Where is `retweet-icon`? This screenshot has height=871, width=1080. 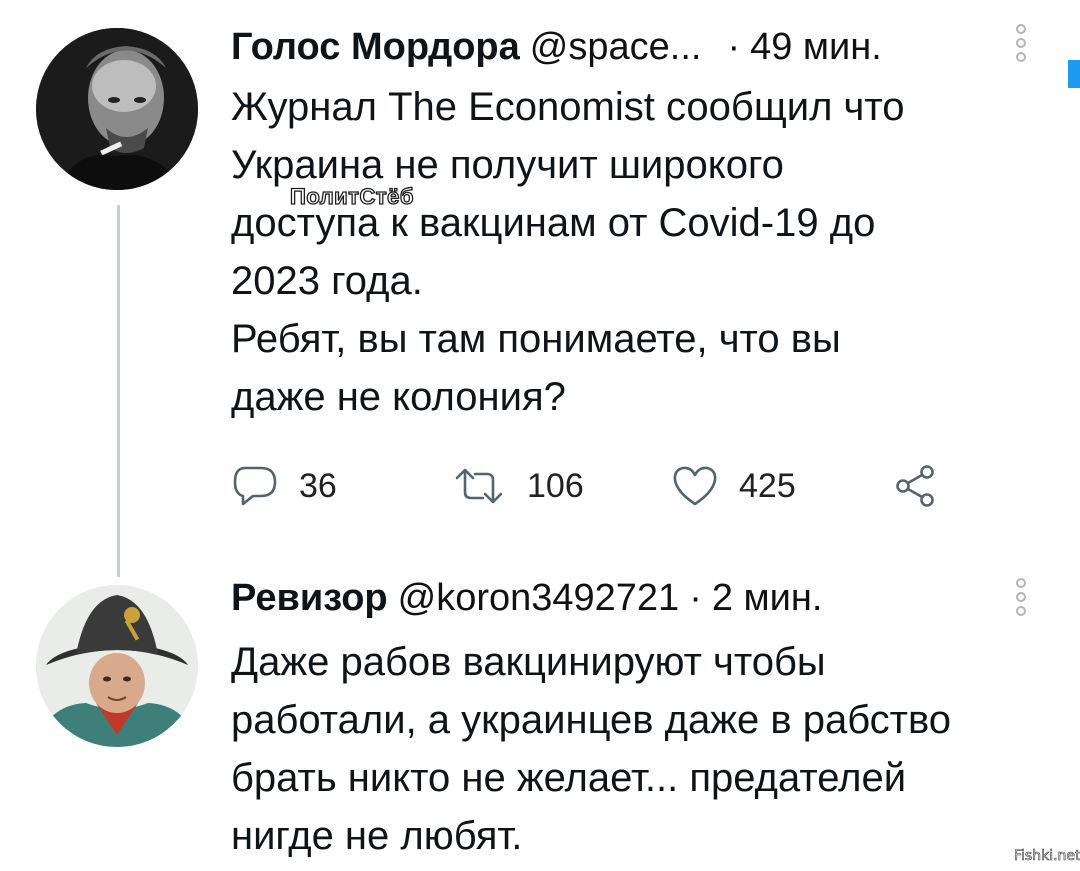
retweet-icon is located at coordinates (479, 486).